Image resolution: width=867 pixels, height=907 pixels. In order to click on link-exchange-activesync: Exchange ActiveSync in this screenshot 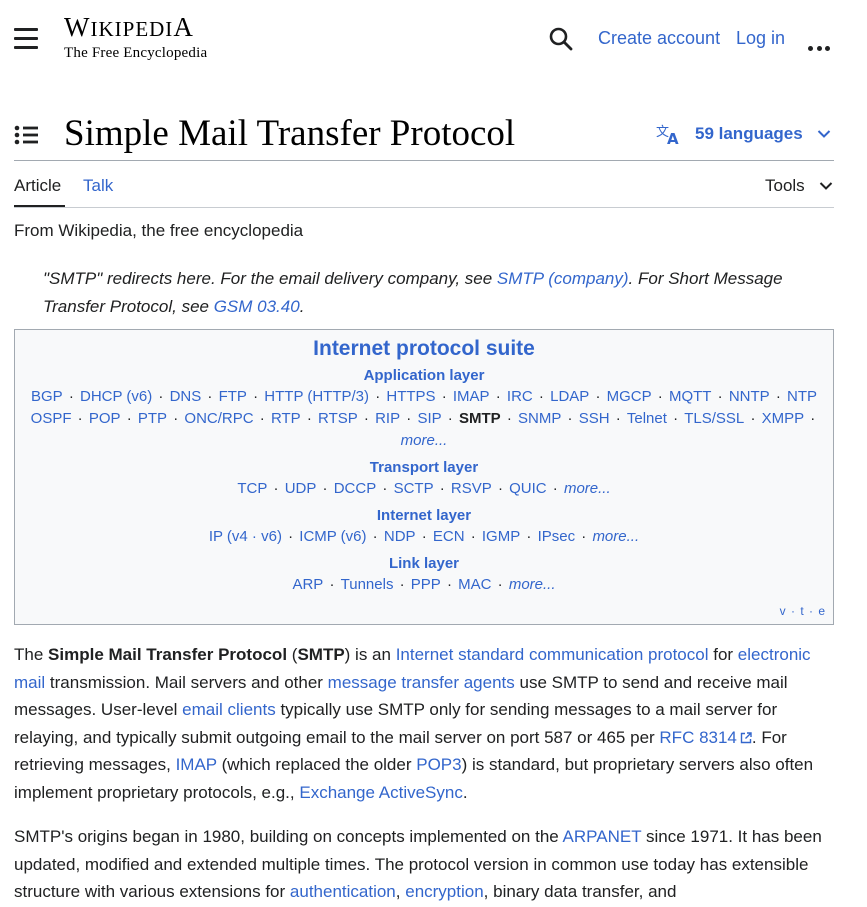, I will do `click(380, 792)`.